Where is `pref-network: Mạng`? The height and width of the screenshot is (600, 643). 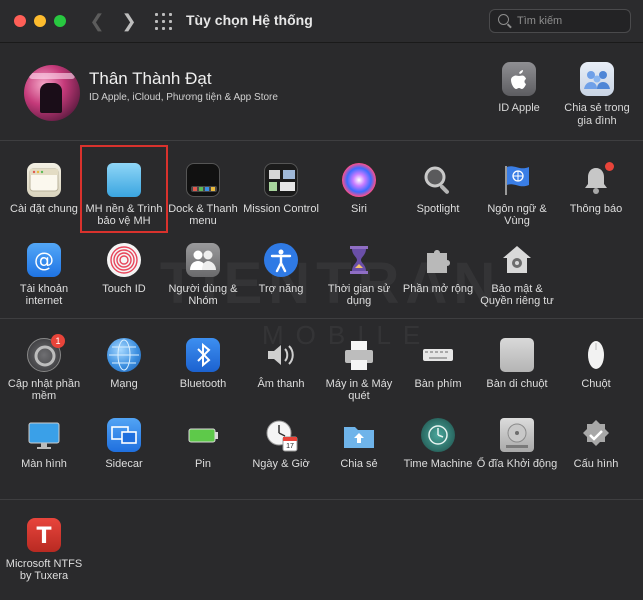 pref-network: Mạng is located at coordinates (124, 364).